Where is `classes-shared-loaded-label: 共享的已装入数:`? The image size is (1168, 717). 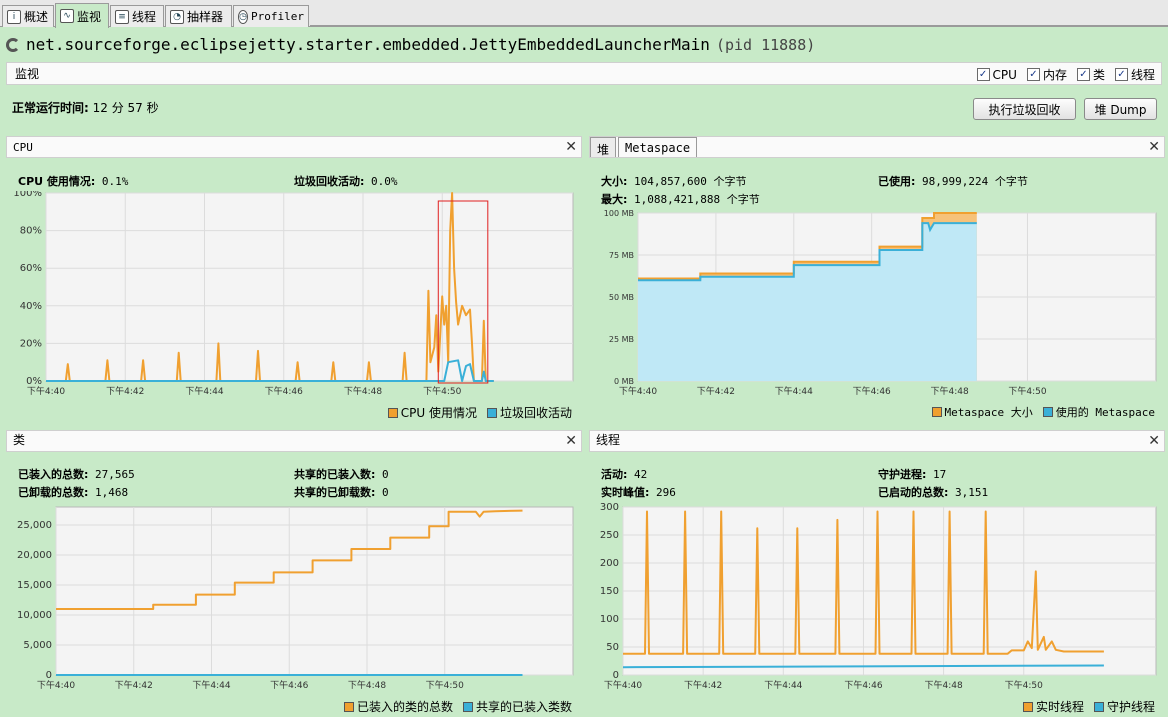
classes-shared-loaded-label: 共享的已装入数: is located at coordinates (335, 474).